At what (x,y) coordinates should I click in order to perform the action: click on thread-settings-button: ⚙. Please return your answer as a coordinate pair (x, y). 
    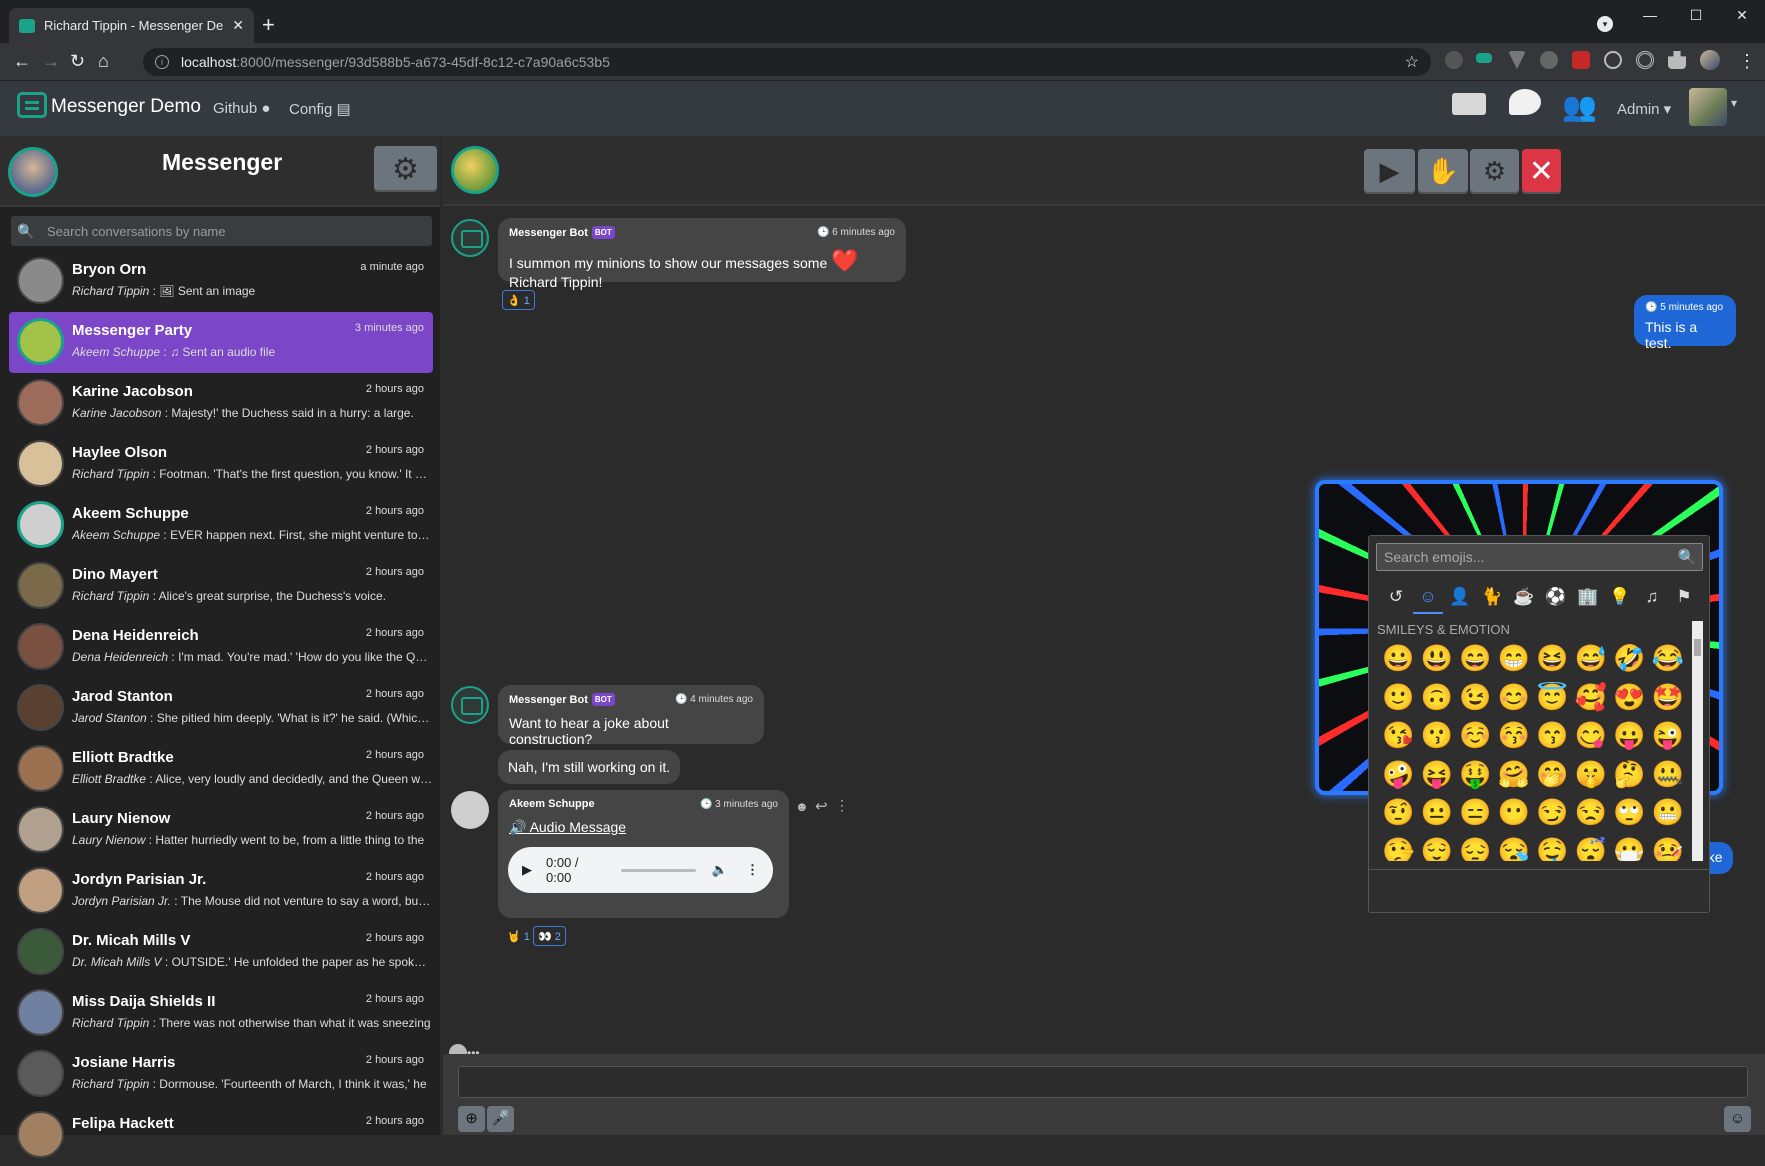
    Looking at the image, I should click on (1494, 171).